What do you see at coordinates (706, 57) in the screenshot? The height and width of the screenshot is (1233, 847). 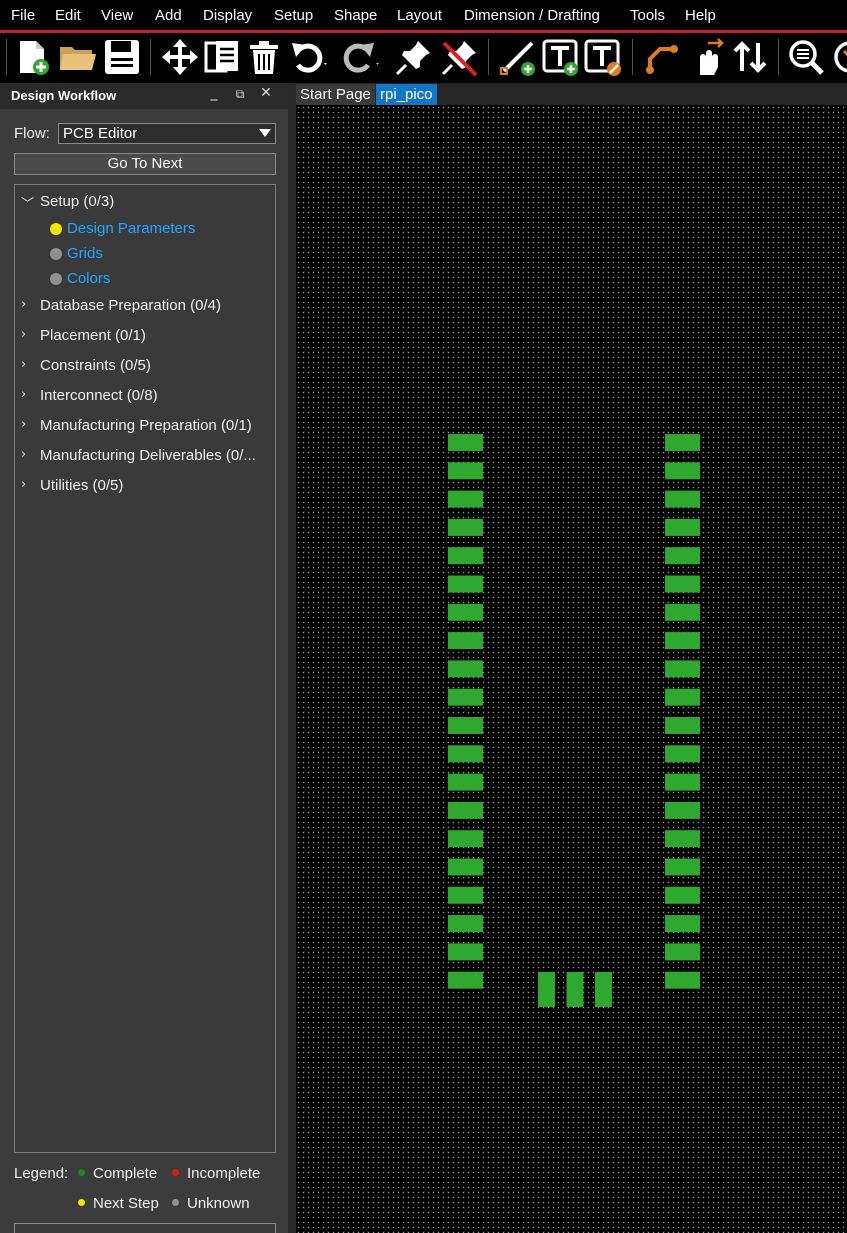 I see `slide-icon` at bounding box center [706, 57].